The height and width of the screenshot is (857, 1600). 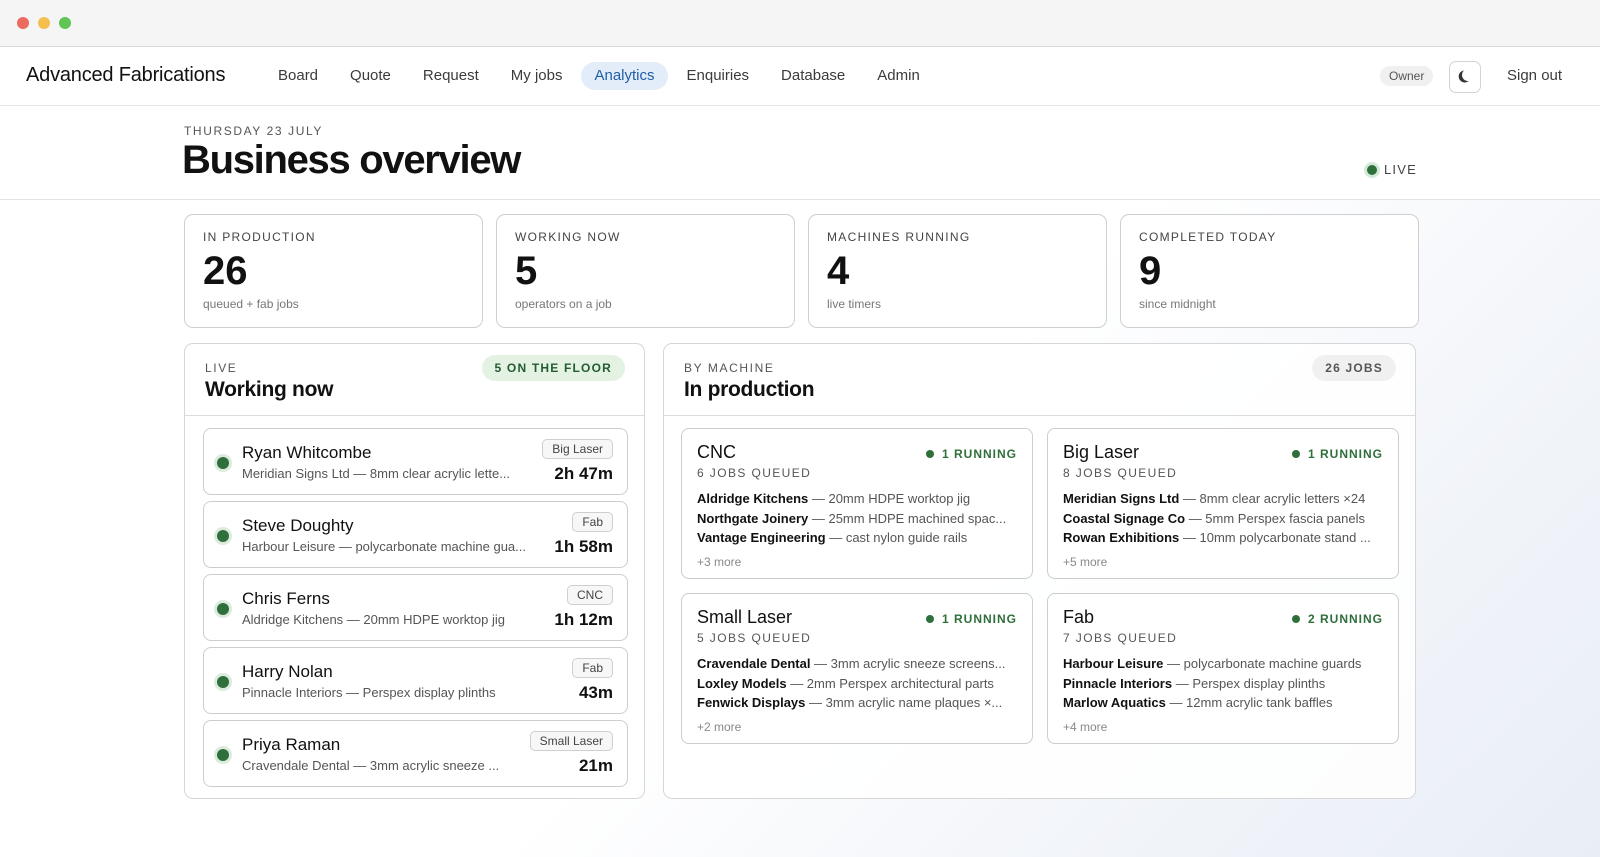 I want to click on theme-toggle-button, so click(x=1465, y=77).